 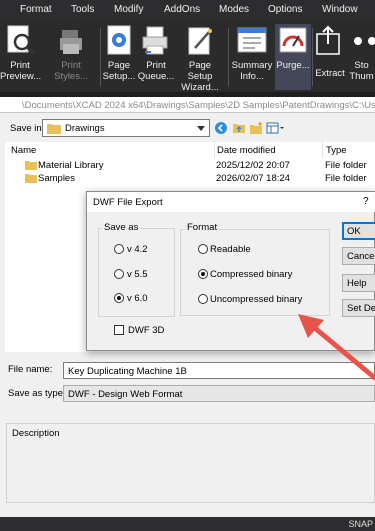 What do you see at coordinates (361, 57) in the screenshot?
I see `store-thumbnail-button: Sto Thum` at bounding box center [361, 57].